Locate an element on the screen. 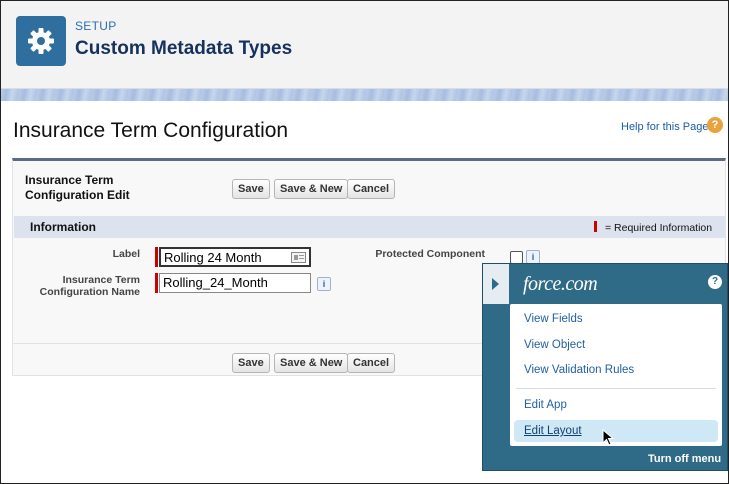 The image size is (729, 484). mouse-cursor-icon is located at coordinates (608, 437).